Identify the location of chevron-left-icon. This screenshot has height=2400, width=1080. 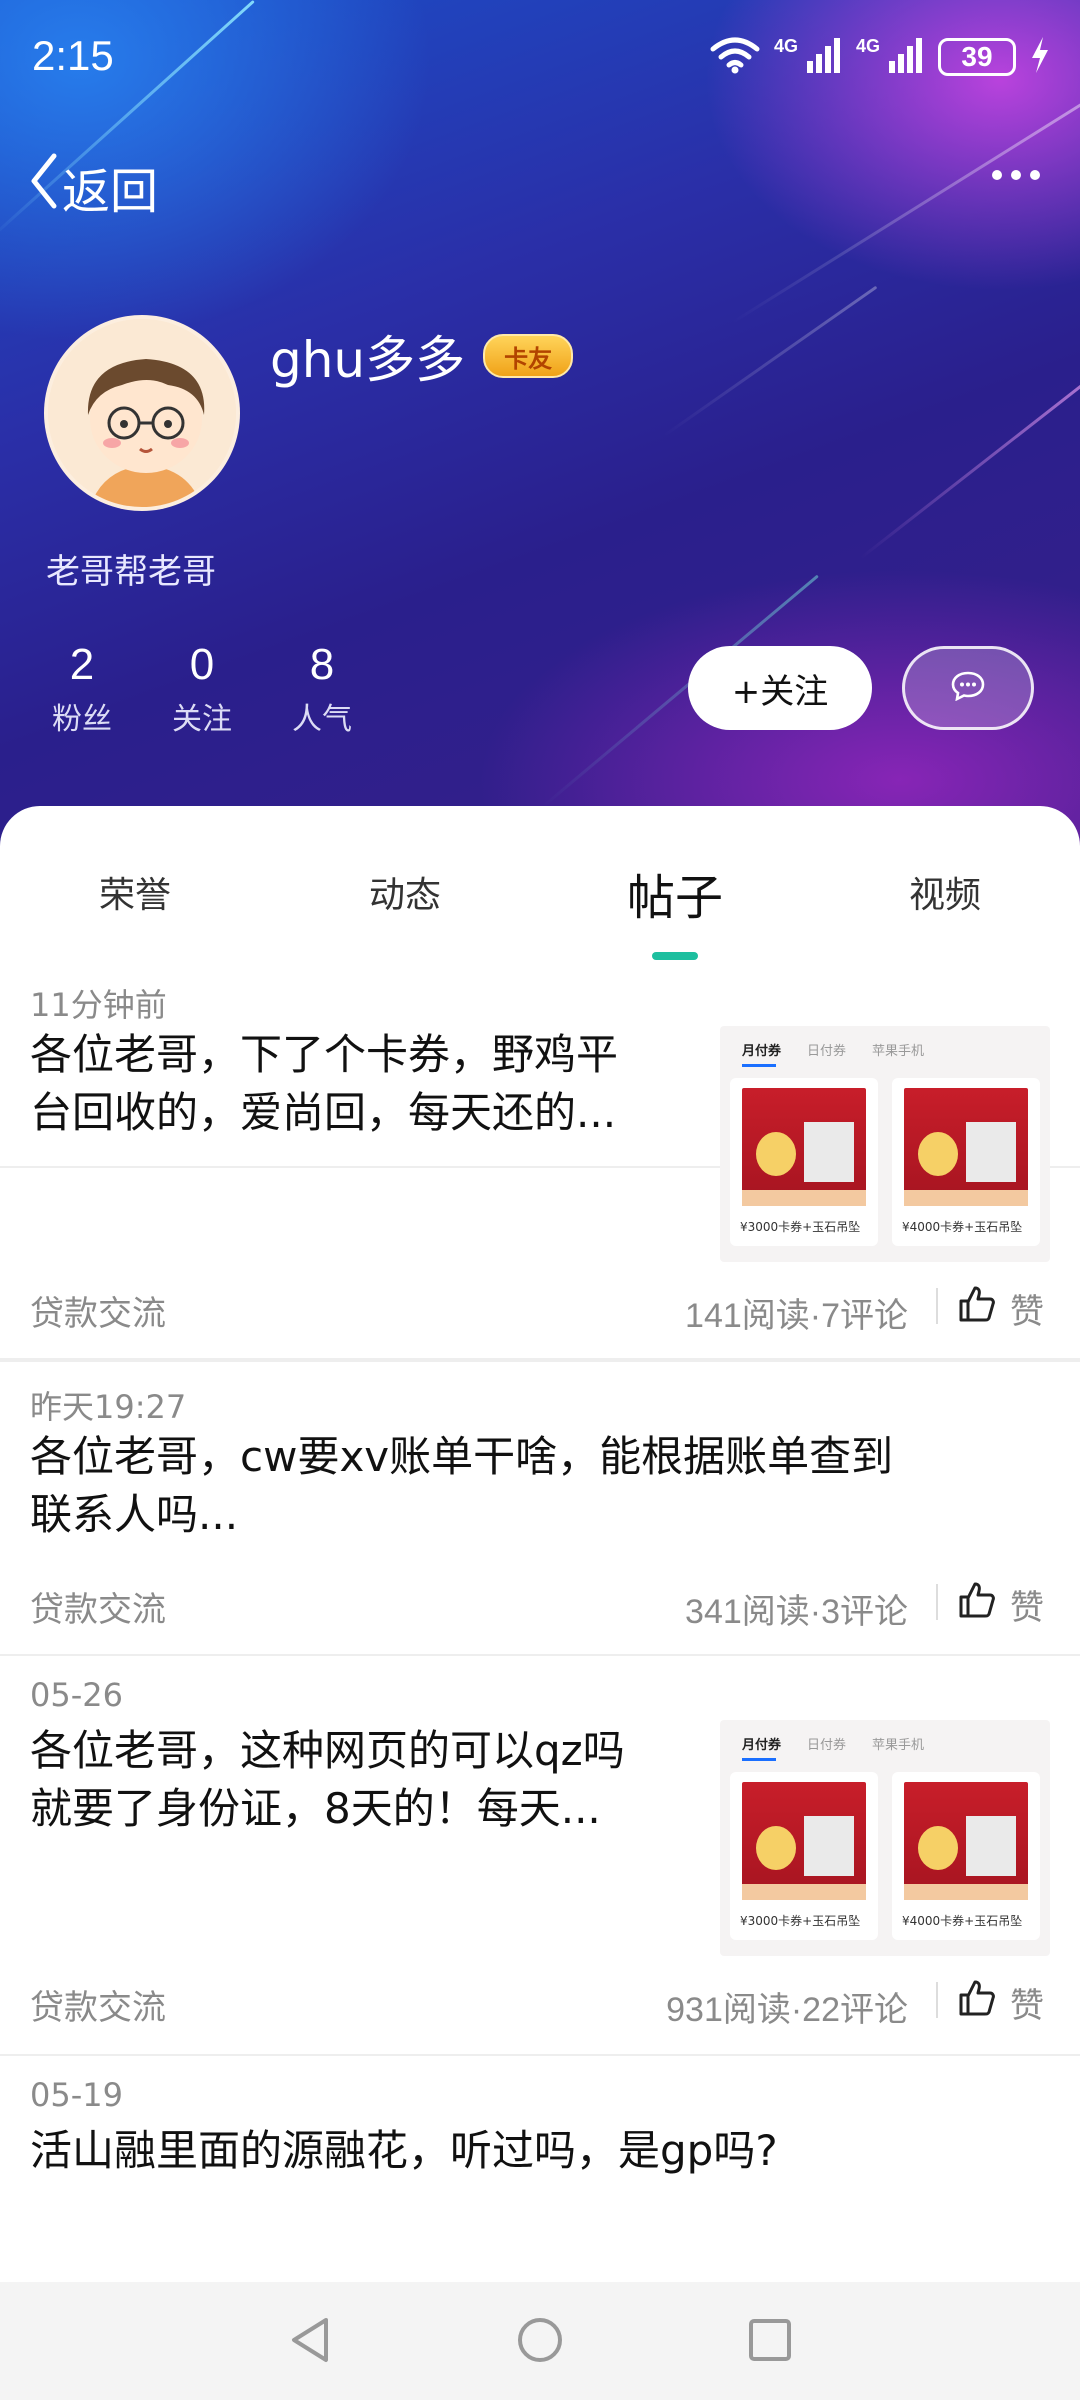
(43, 187).